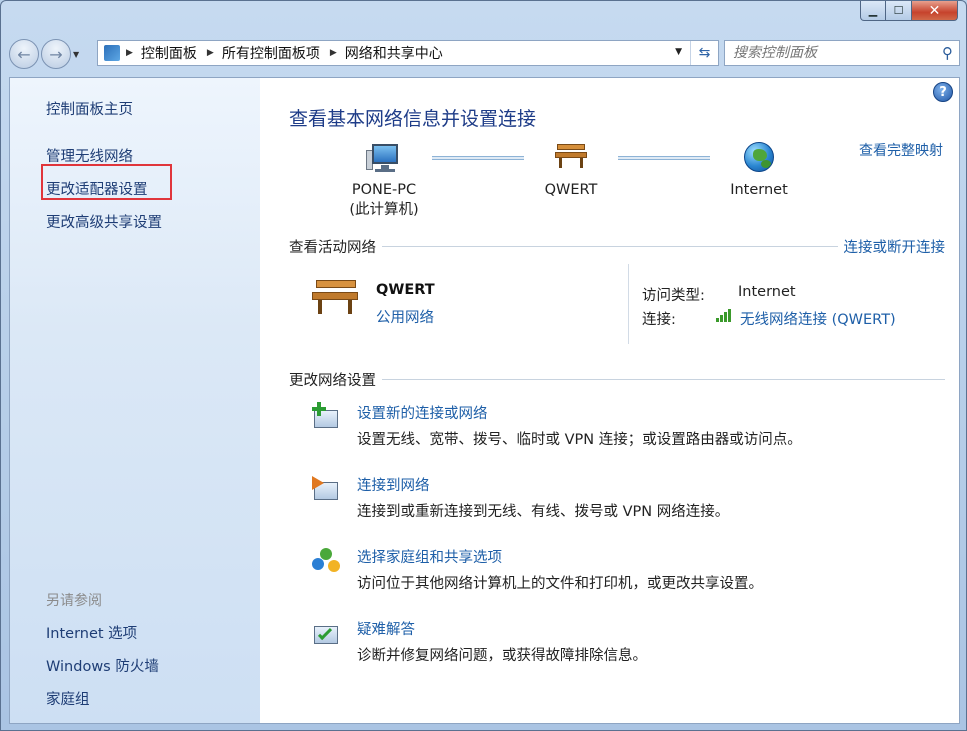 The width and height of the screenshot is (967, 731). I want to click on control-panel-icon, so click(112, 53).